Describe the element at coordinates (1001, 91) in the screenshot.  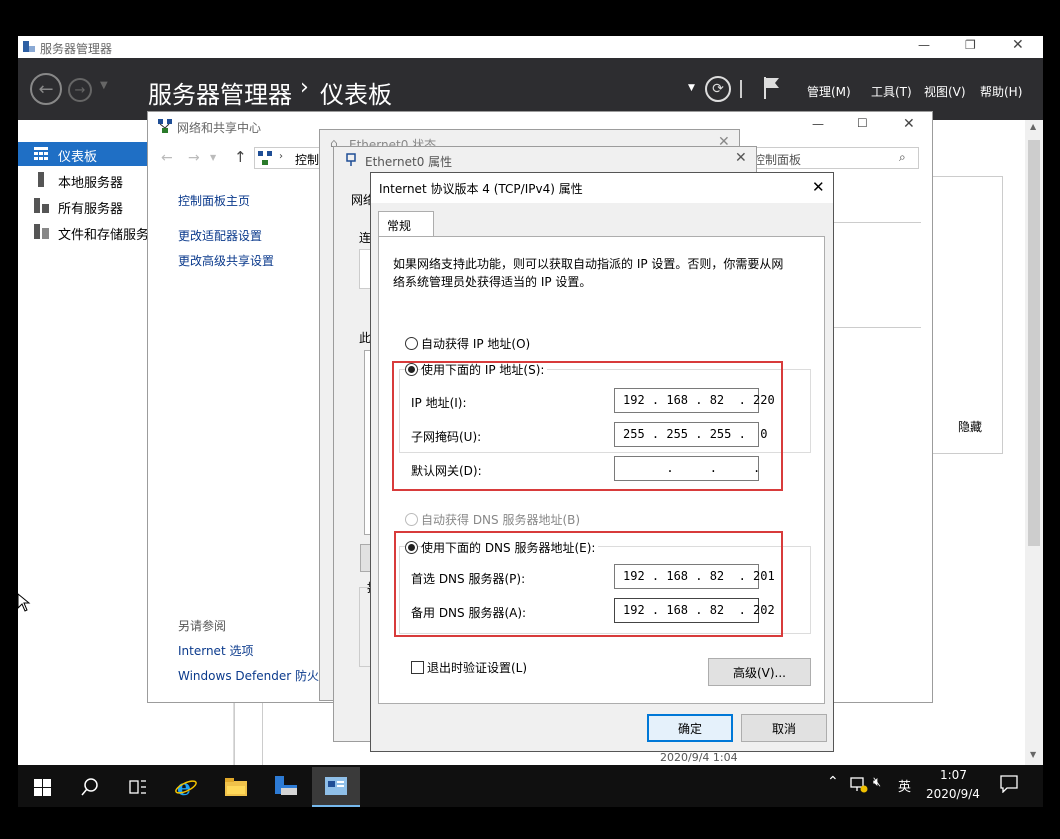
I see `menu-help: 帮助(H)` at that location.